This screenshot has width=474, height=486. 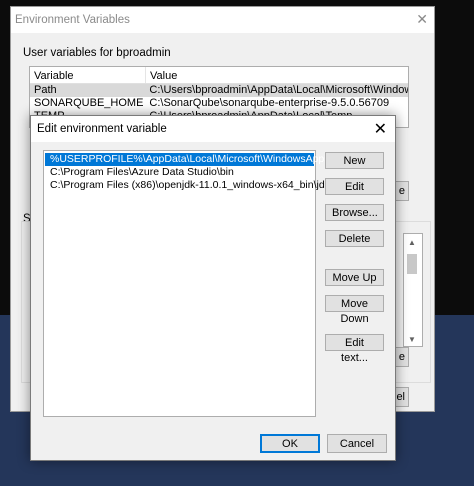 I want to click on column-header-variable: Variable, so click(x=88, y=75).